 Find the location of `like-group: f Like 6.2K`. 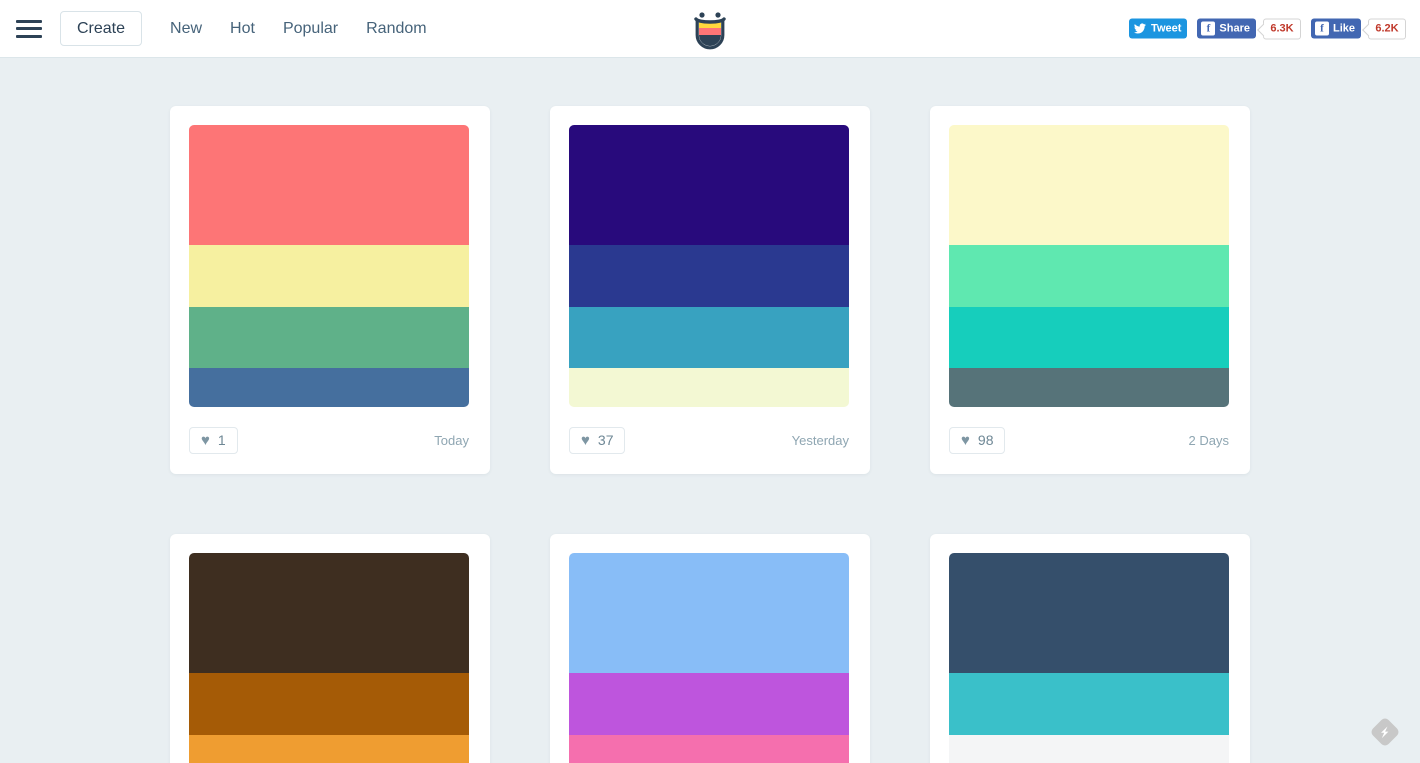

like-group: f Like 6.2K is located at coordinates (1358, 28).